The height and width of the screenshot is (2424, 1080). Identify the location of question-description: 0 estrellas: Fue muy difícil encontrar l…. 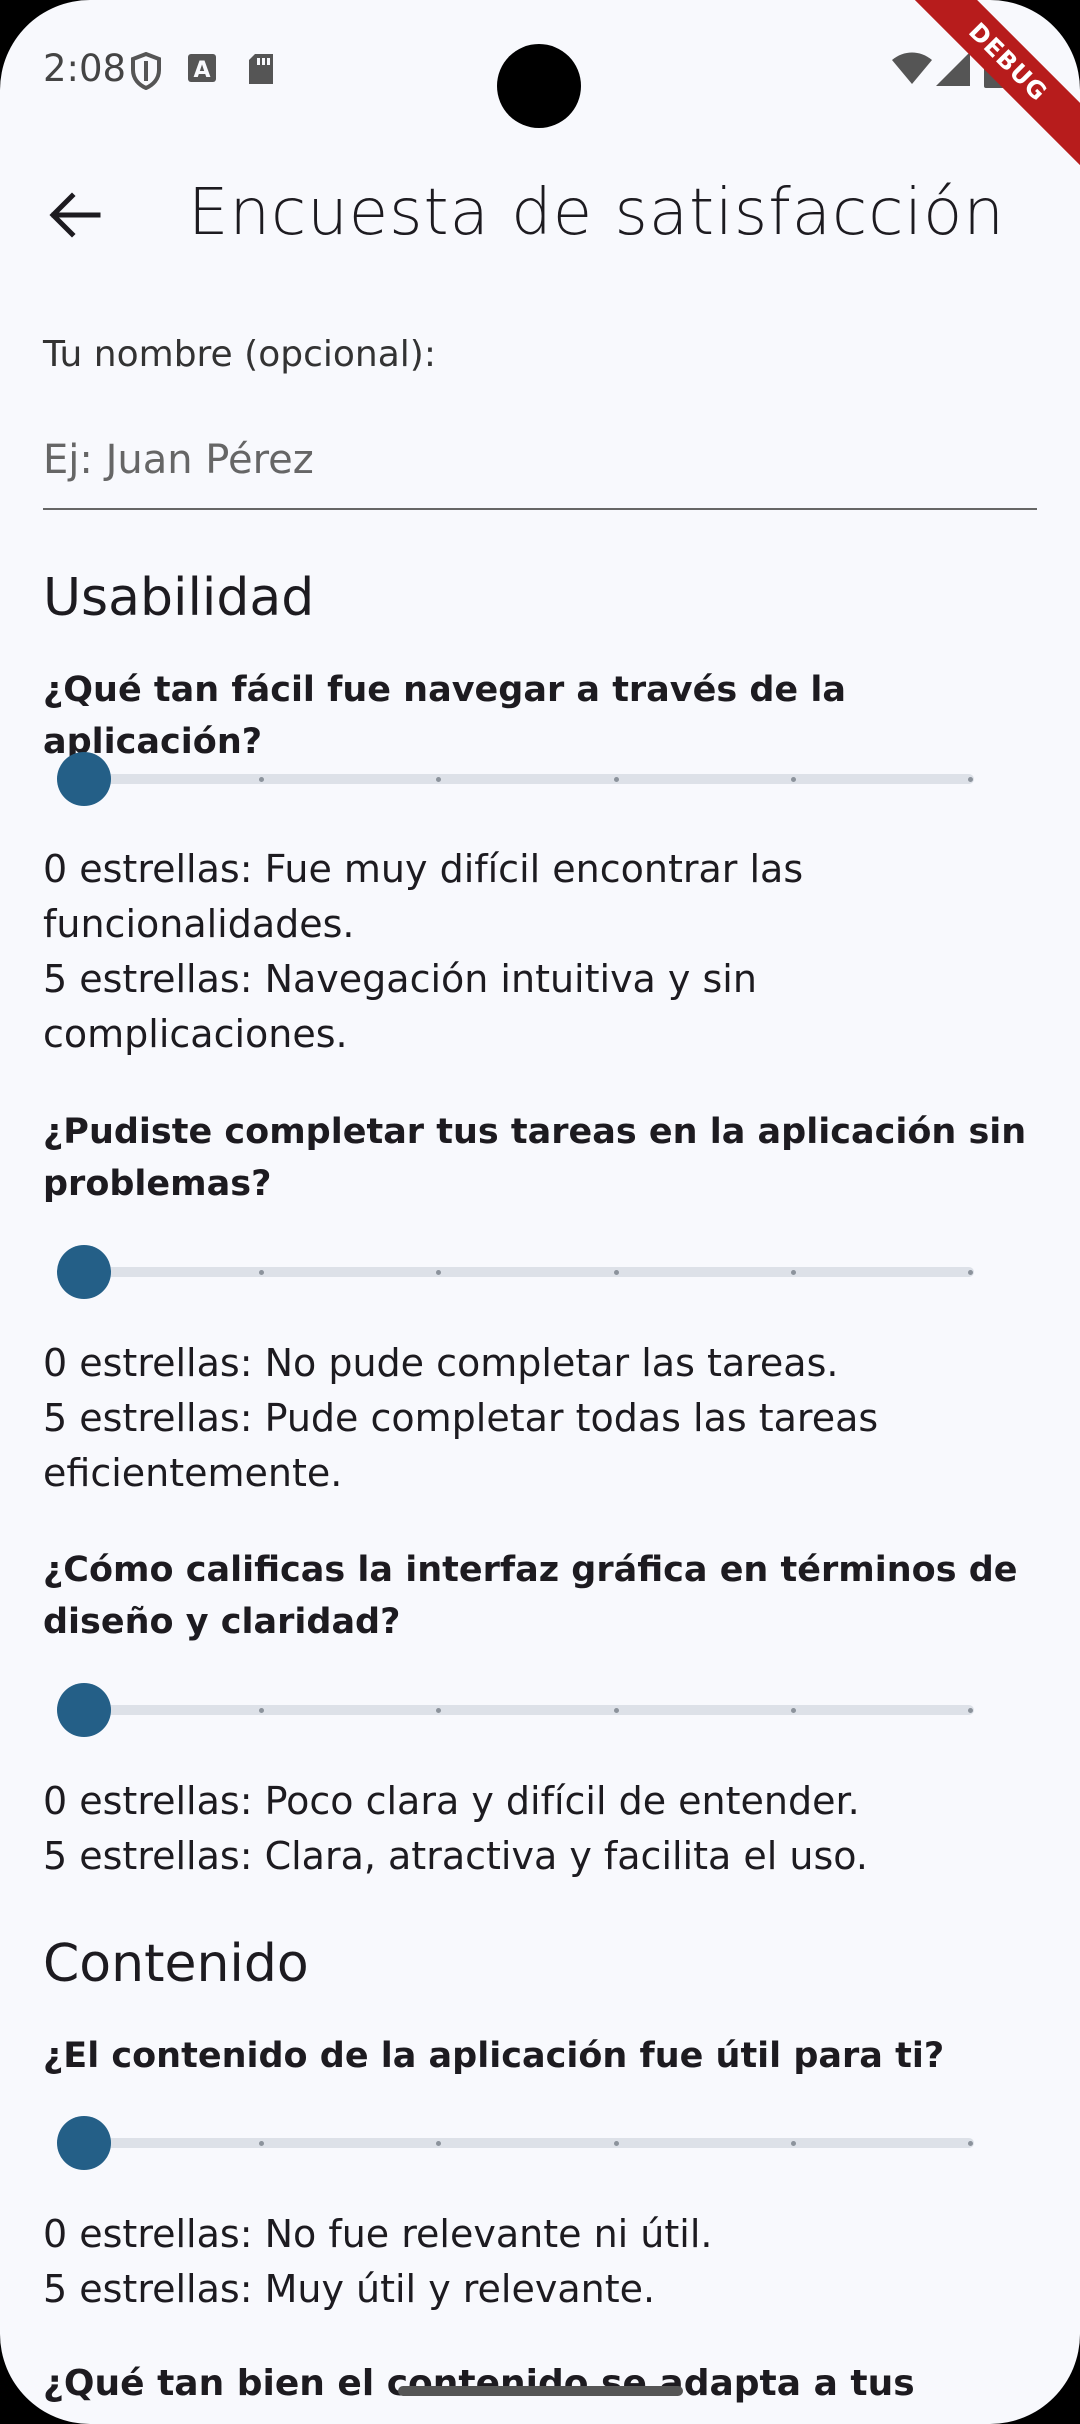
(423, 951).